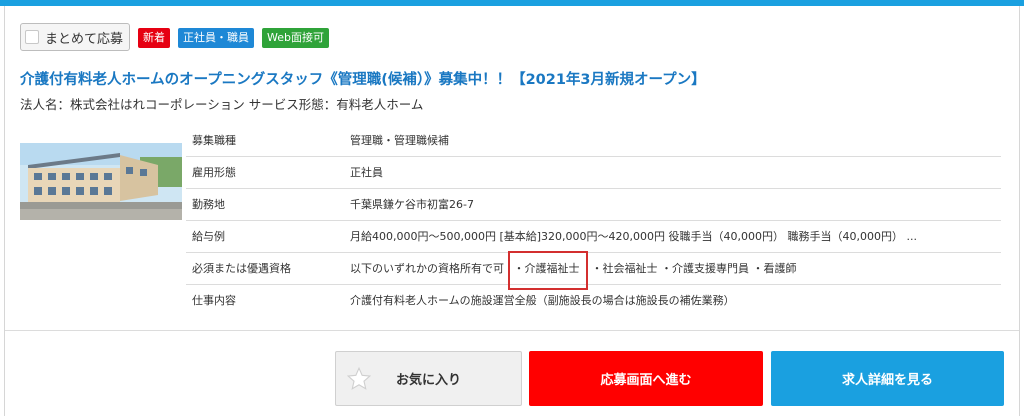  I want to click on facility-photo, so click(101, 181).